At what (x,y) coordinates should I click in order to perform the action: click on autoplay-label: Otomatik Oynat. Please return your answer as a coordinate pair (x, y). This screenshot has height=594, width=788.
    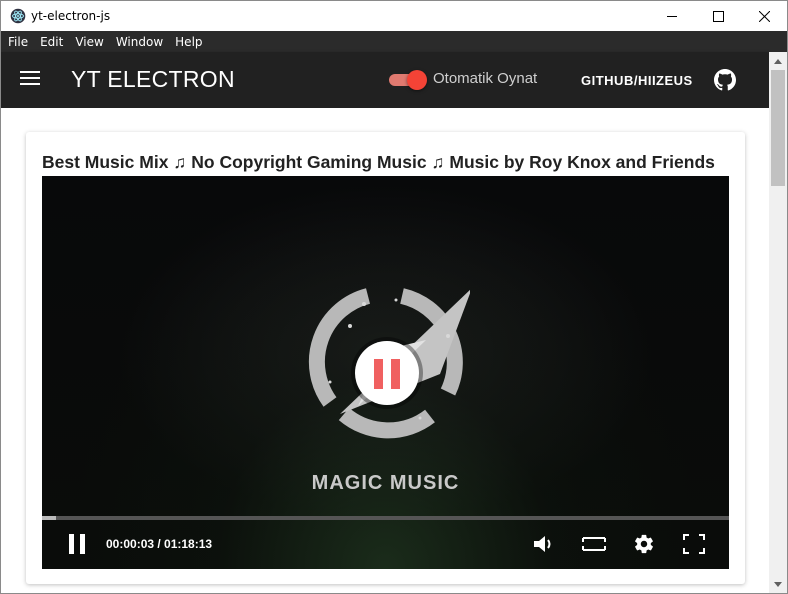
    Looking at the image, I should click on (485, 78).